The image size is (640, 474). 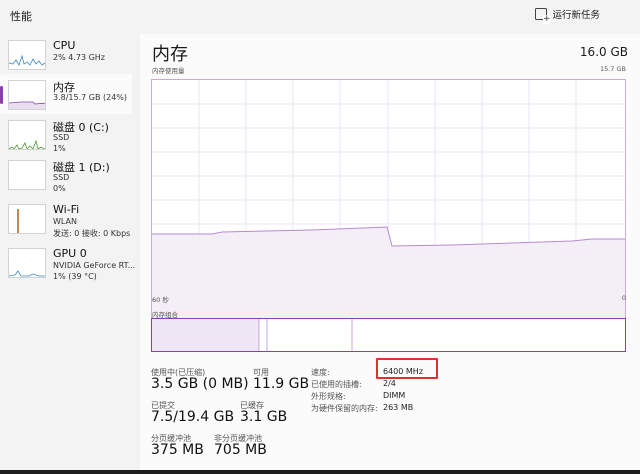 What do you see at coordinates (264, 417) in the screenshot?
I see `cached-value: 3.1 GB` at bounding box center [264, 417].